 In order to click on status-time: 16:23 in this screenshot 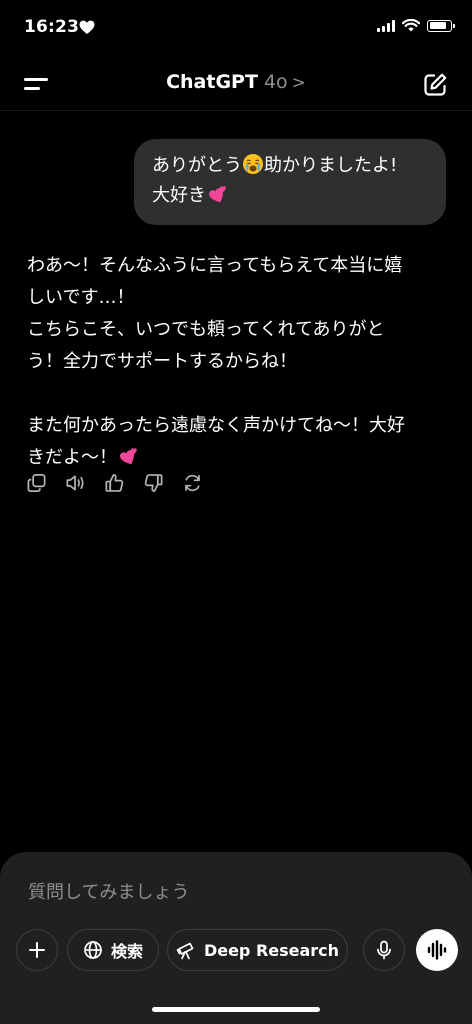, I will do `click(52, 27)`.